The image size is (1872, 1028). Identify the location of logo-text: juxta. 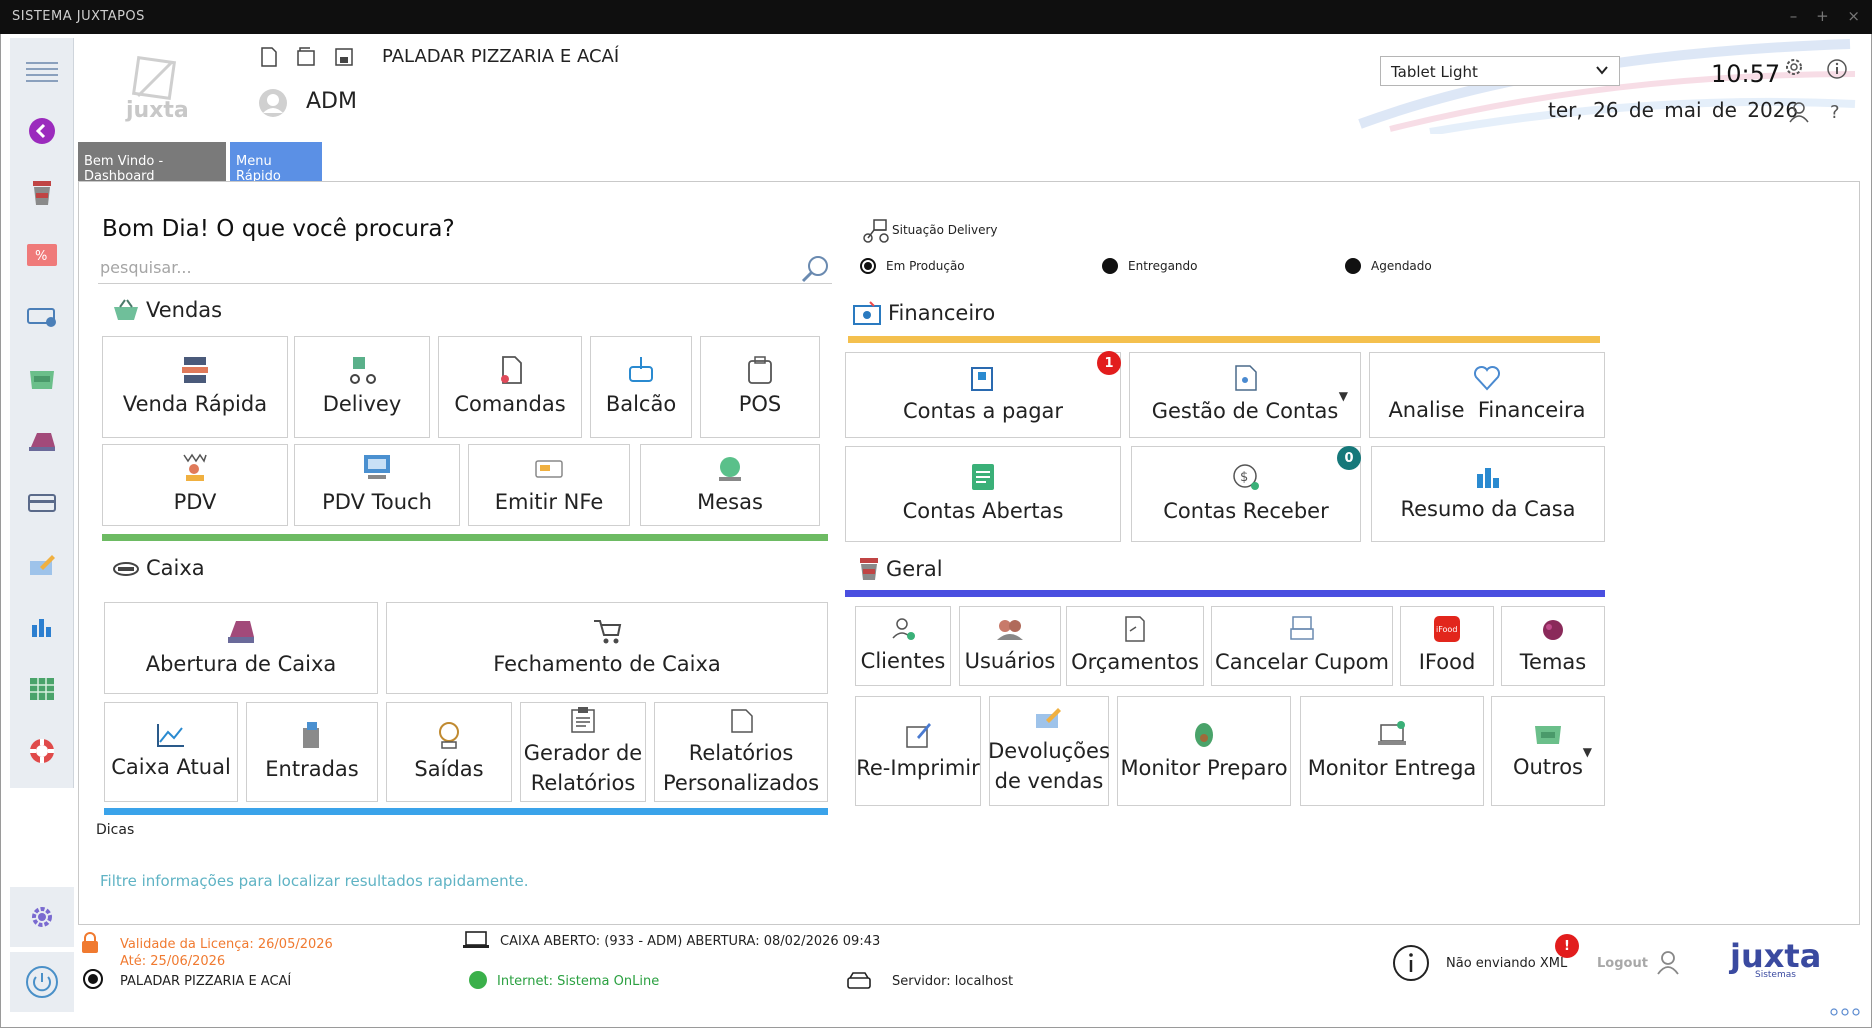
(157, 110).